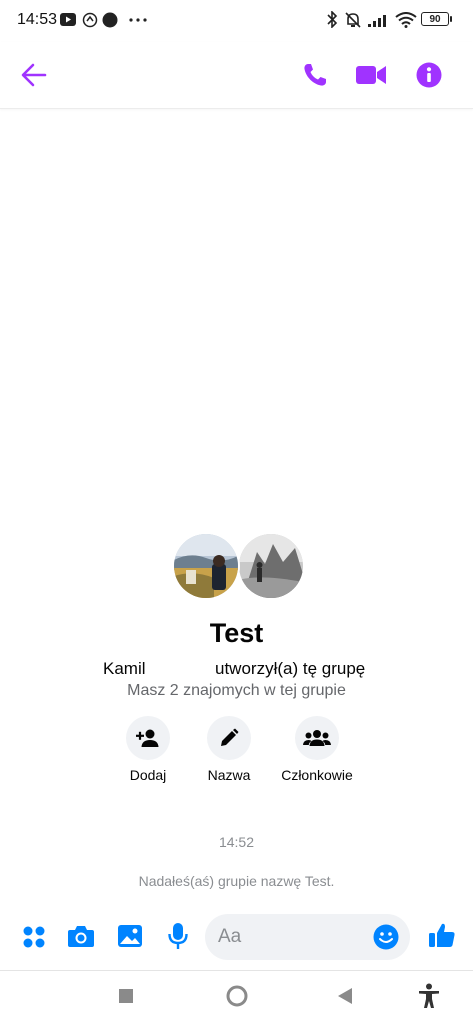 The width and height of the screenshot is (473, 1025). Describe the element at coordinates (236, 690) in the screenshot. I see `mutual-friends-text: Masz 2 znajomych w tej grupie` at that location.